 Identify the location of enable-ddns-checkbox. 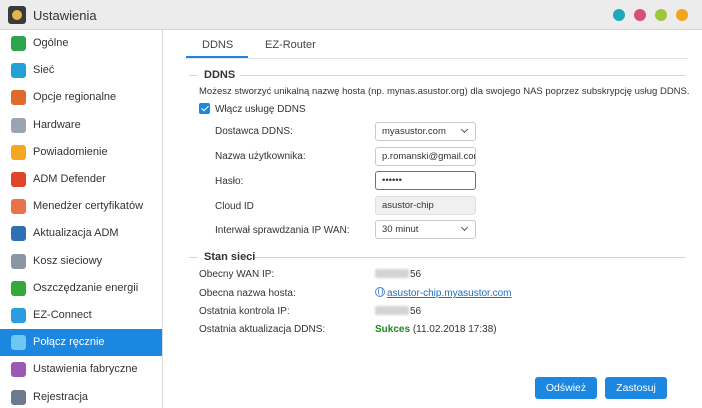
(204, 108).